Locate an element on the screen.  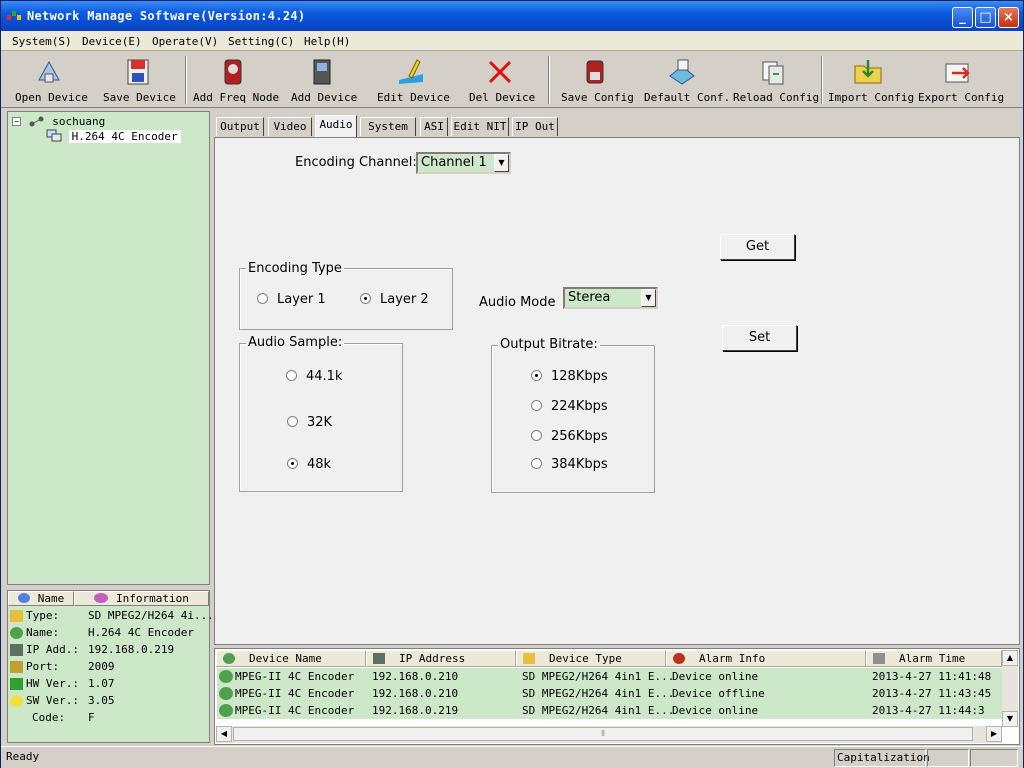
header-device-name: Device Name is located at coordinates (291, 658).